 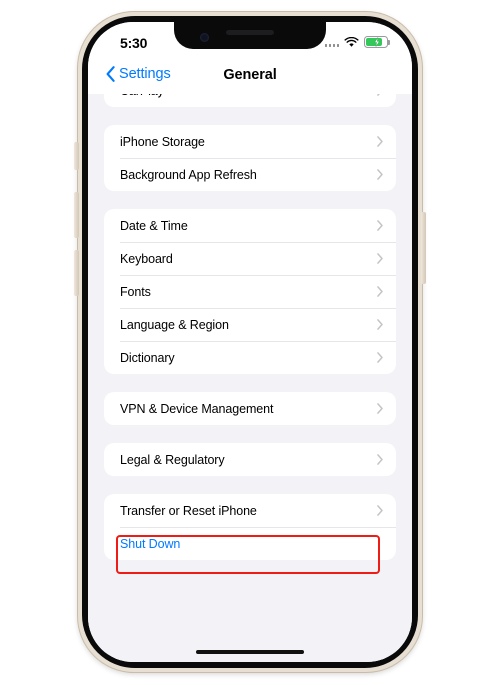 I want to click on list-item: VPN & Device Management, so click(x=250, y=408).